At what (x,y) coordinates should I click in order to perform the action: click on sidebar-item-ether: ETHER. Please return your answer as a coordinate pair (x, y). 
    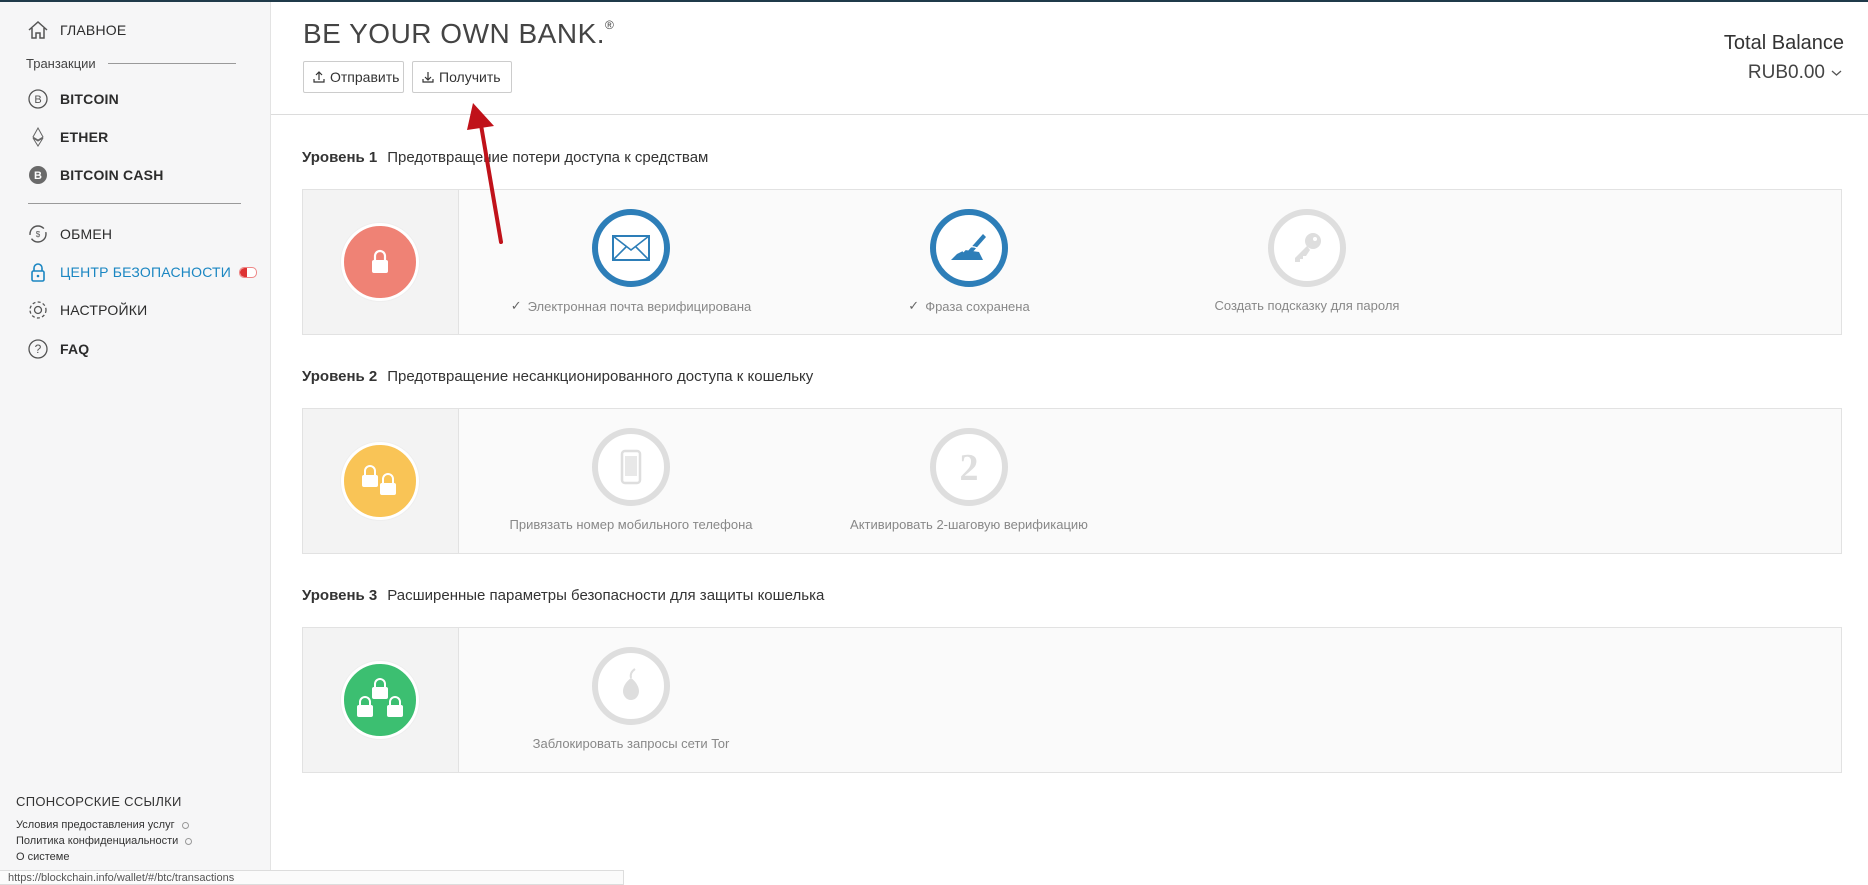
    Looking at the image, I should click on (67, 137).